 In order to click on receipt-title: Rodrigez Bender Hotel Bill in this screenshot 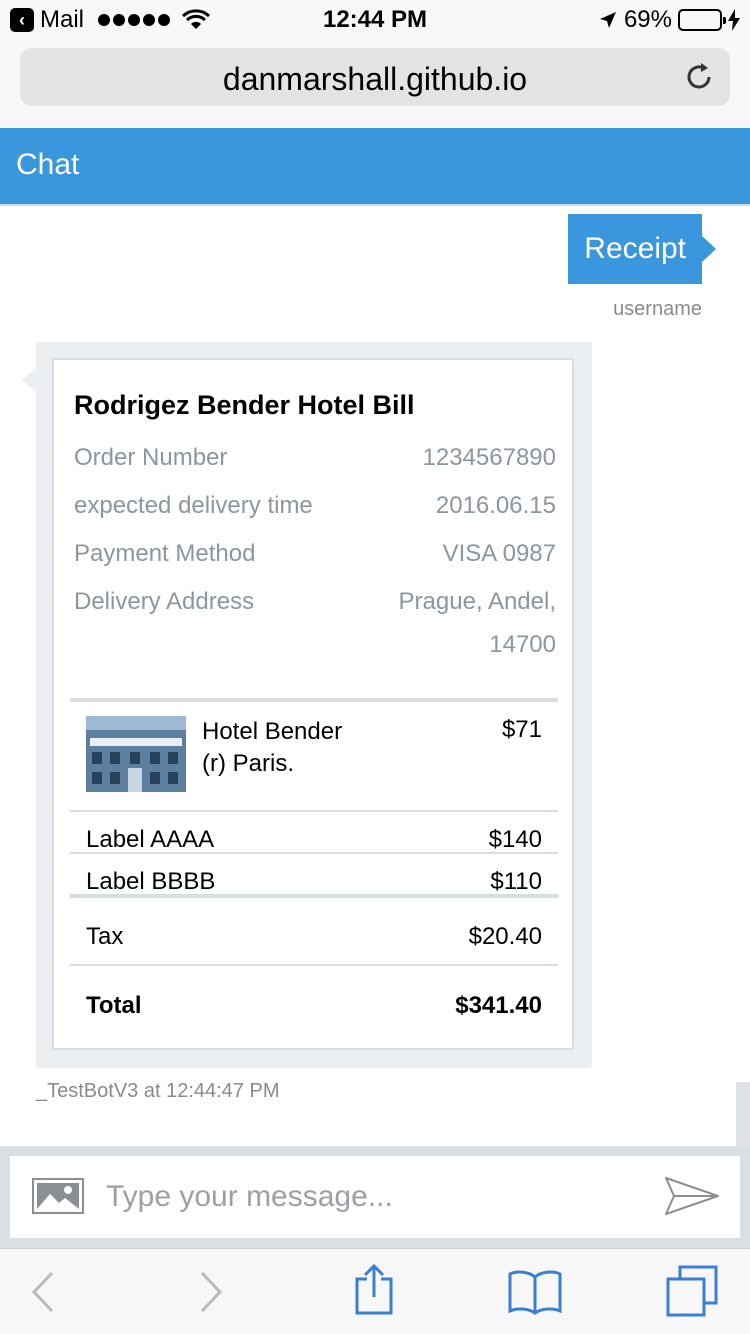, I will do `click(244, 405)`.